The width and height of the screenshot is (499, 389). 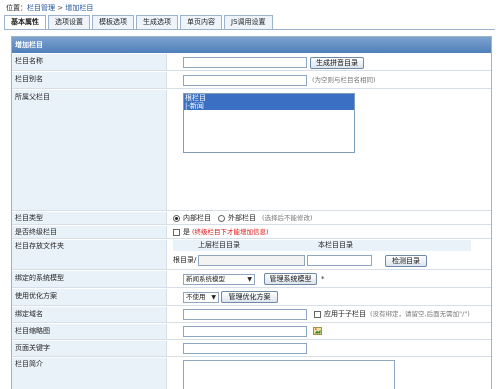 I want to click on tab-options: 选项设置, so click(x=69, y=22).